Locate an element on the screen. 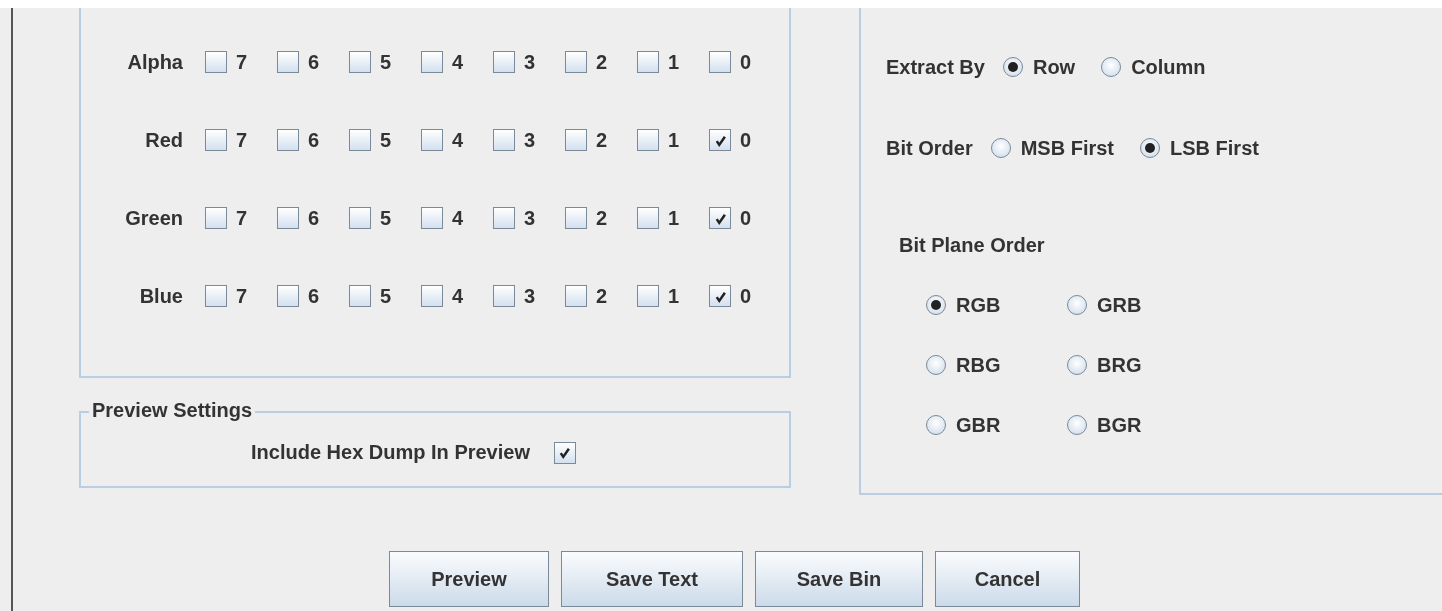 The height and width of the screenshot is (611, 1442). radio-label: Row is located at coordinates (1054, 67).